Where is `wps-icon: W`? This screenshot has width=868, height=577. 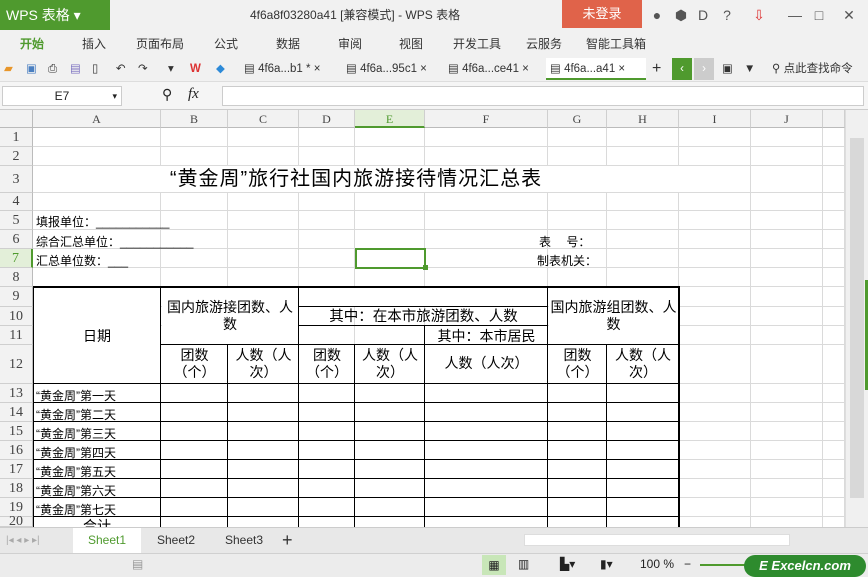 wps-icon: W is located at coordinates (195, 69).